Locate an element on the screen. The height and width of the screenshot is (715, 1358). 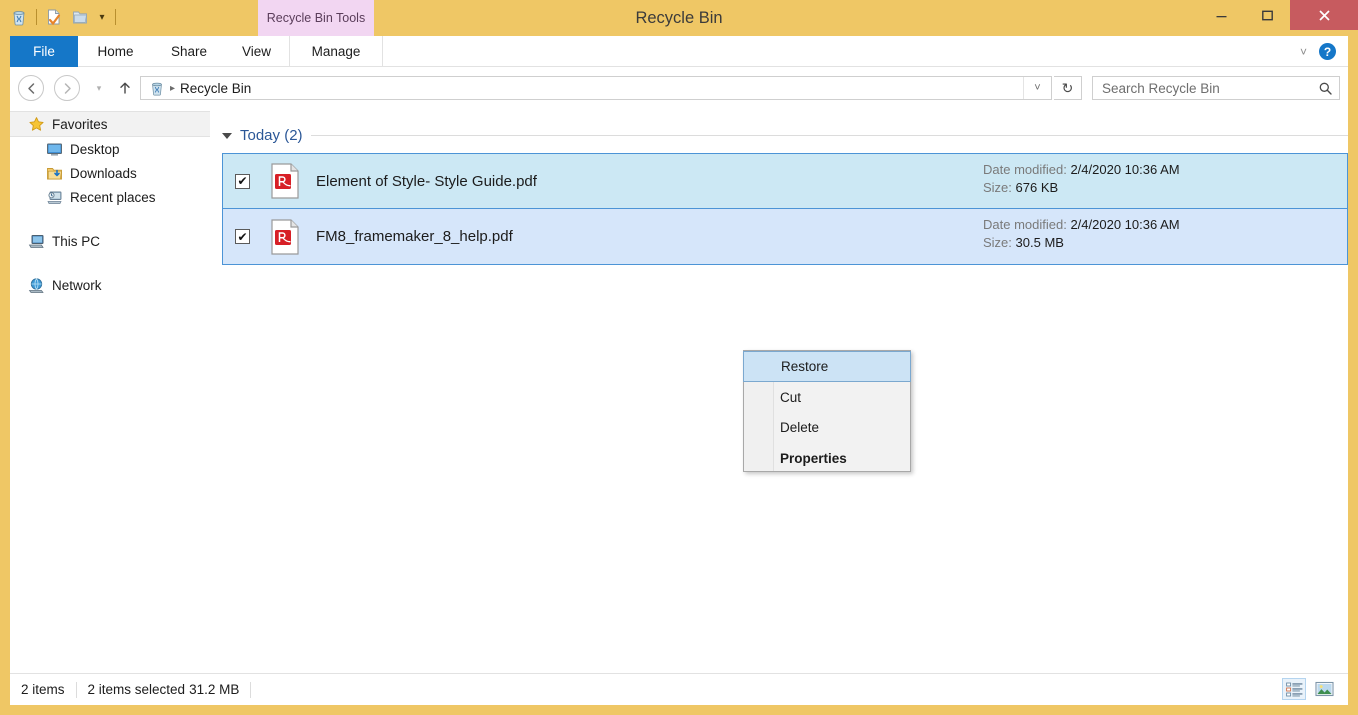
tab-manage: Manage is located at coordinates (336, 51).